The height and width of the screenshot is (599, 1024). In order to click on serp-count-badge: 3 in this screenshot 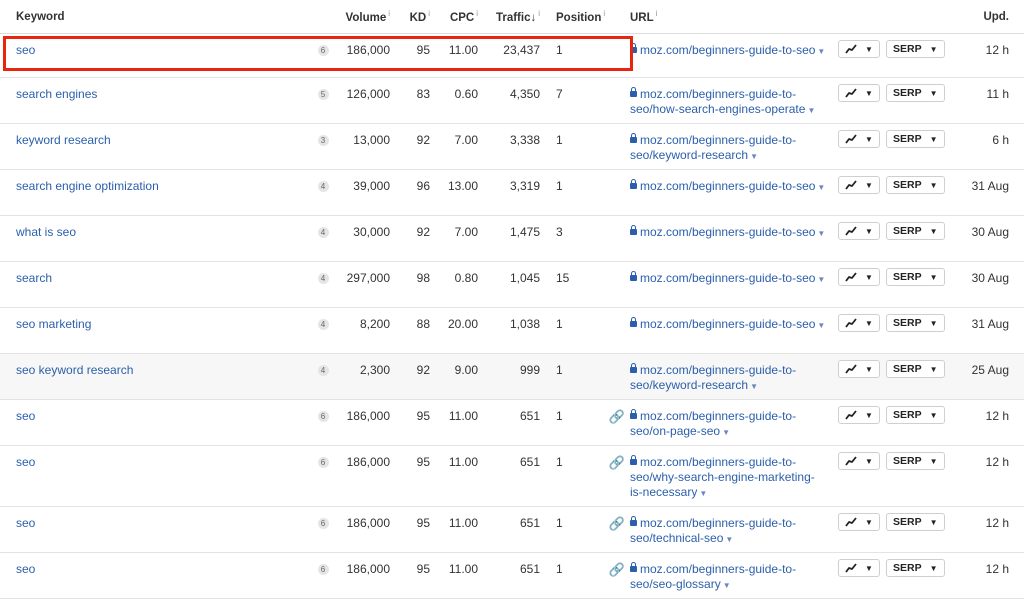, I will do `click(323, 140)`.